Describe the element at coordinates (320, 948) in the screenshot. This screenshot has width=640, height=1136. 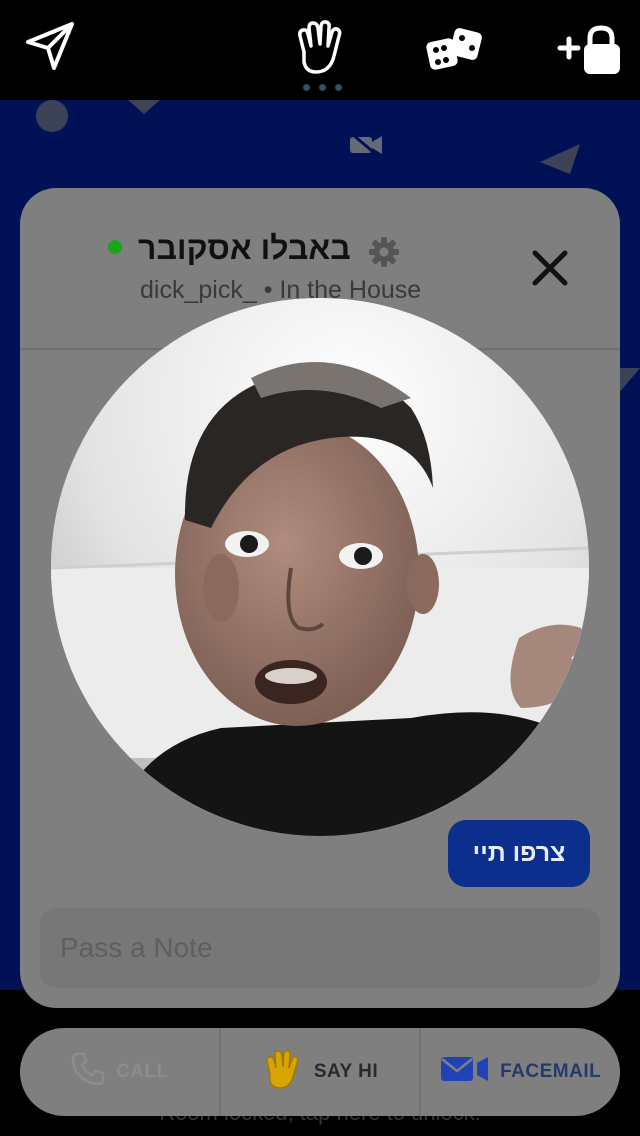
I see `pass-note-input` at that location.